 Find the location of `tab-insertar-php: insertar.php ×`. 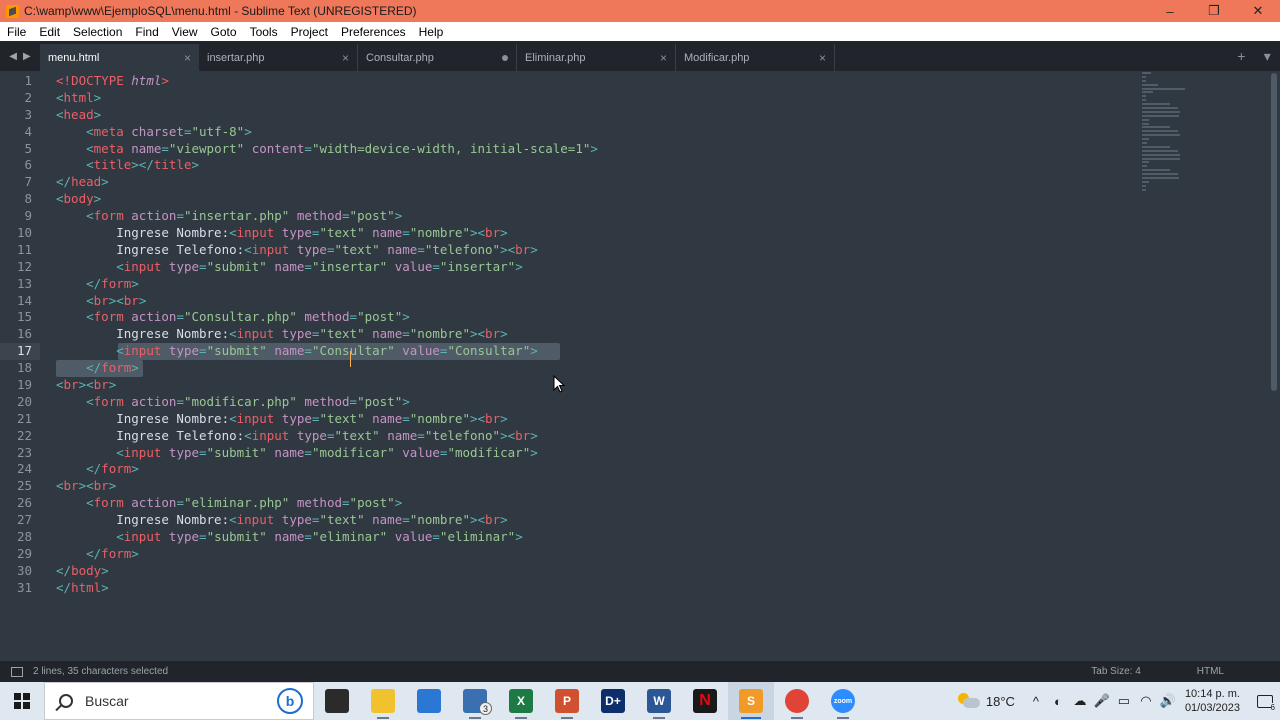

tab-insertar-php: insertar.php × is located at coordinates (278, 57).